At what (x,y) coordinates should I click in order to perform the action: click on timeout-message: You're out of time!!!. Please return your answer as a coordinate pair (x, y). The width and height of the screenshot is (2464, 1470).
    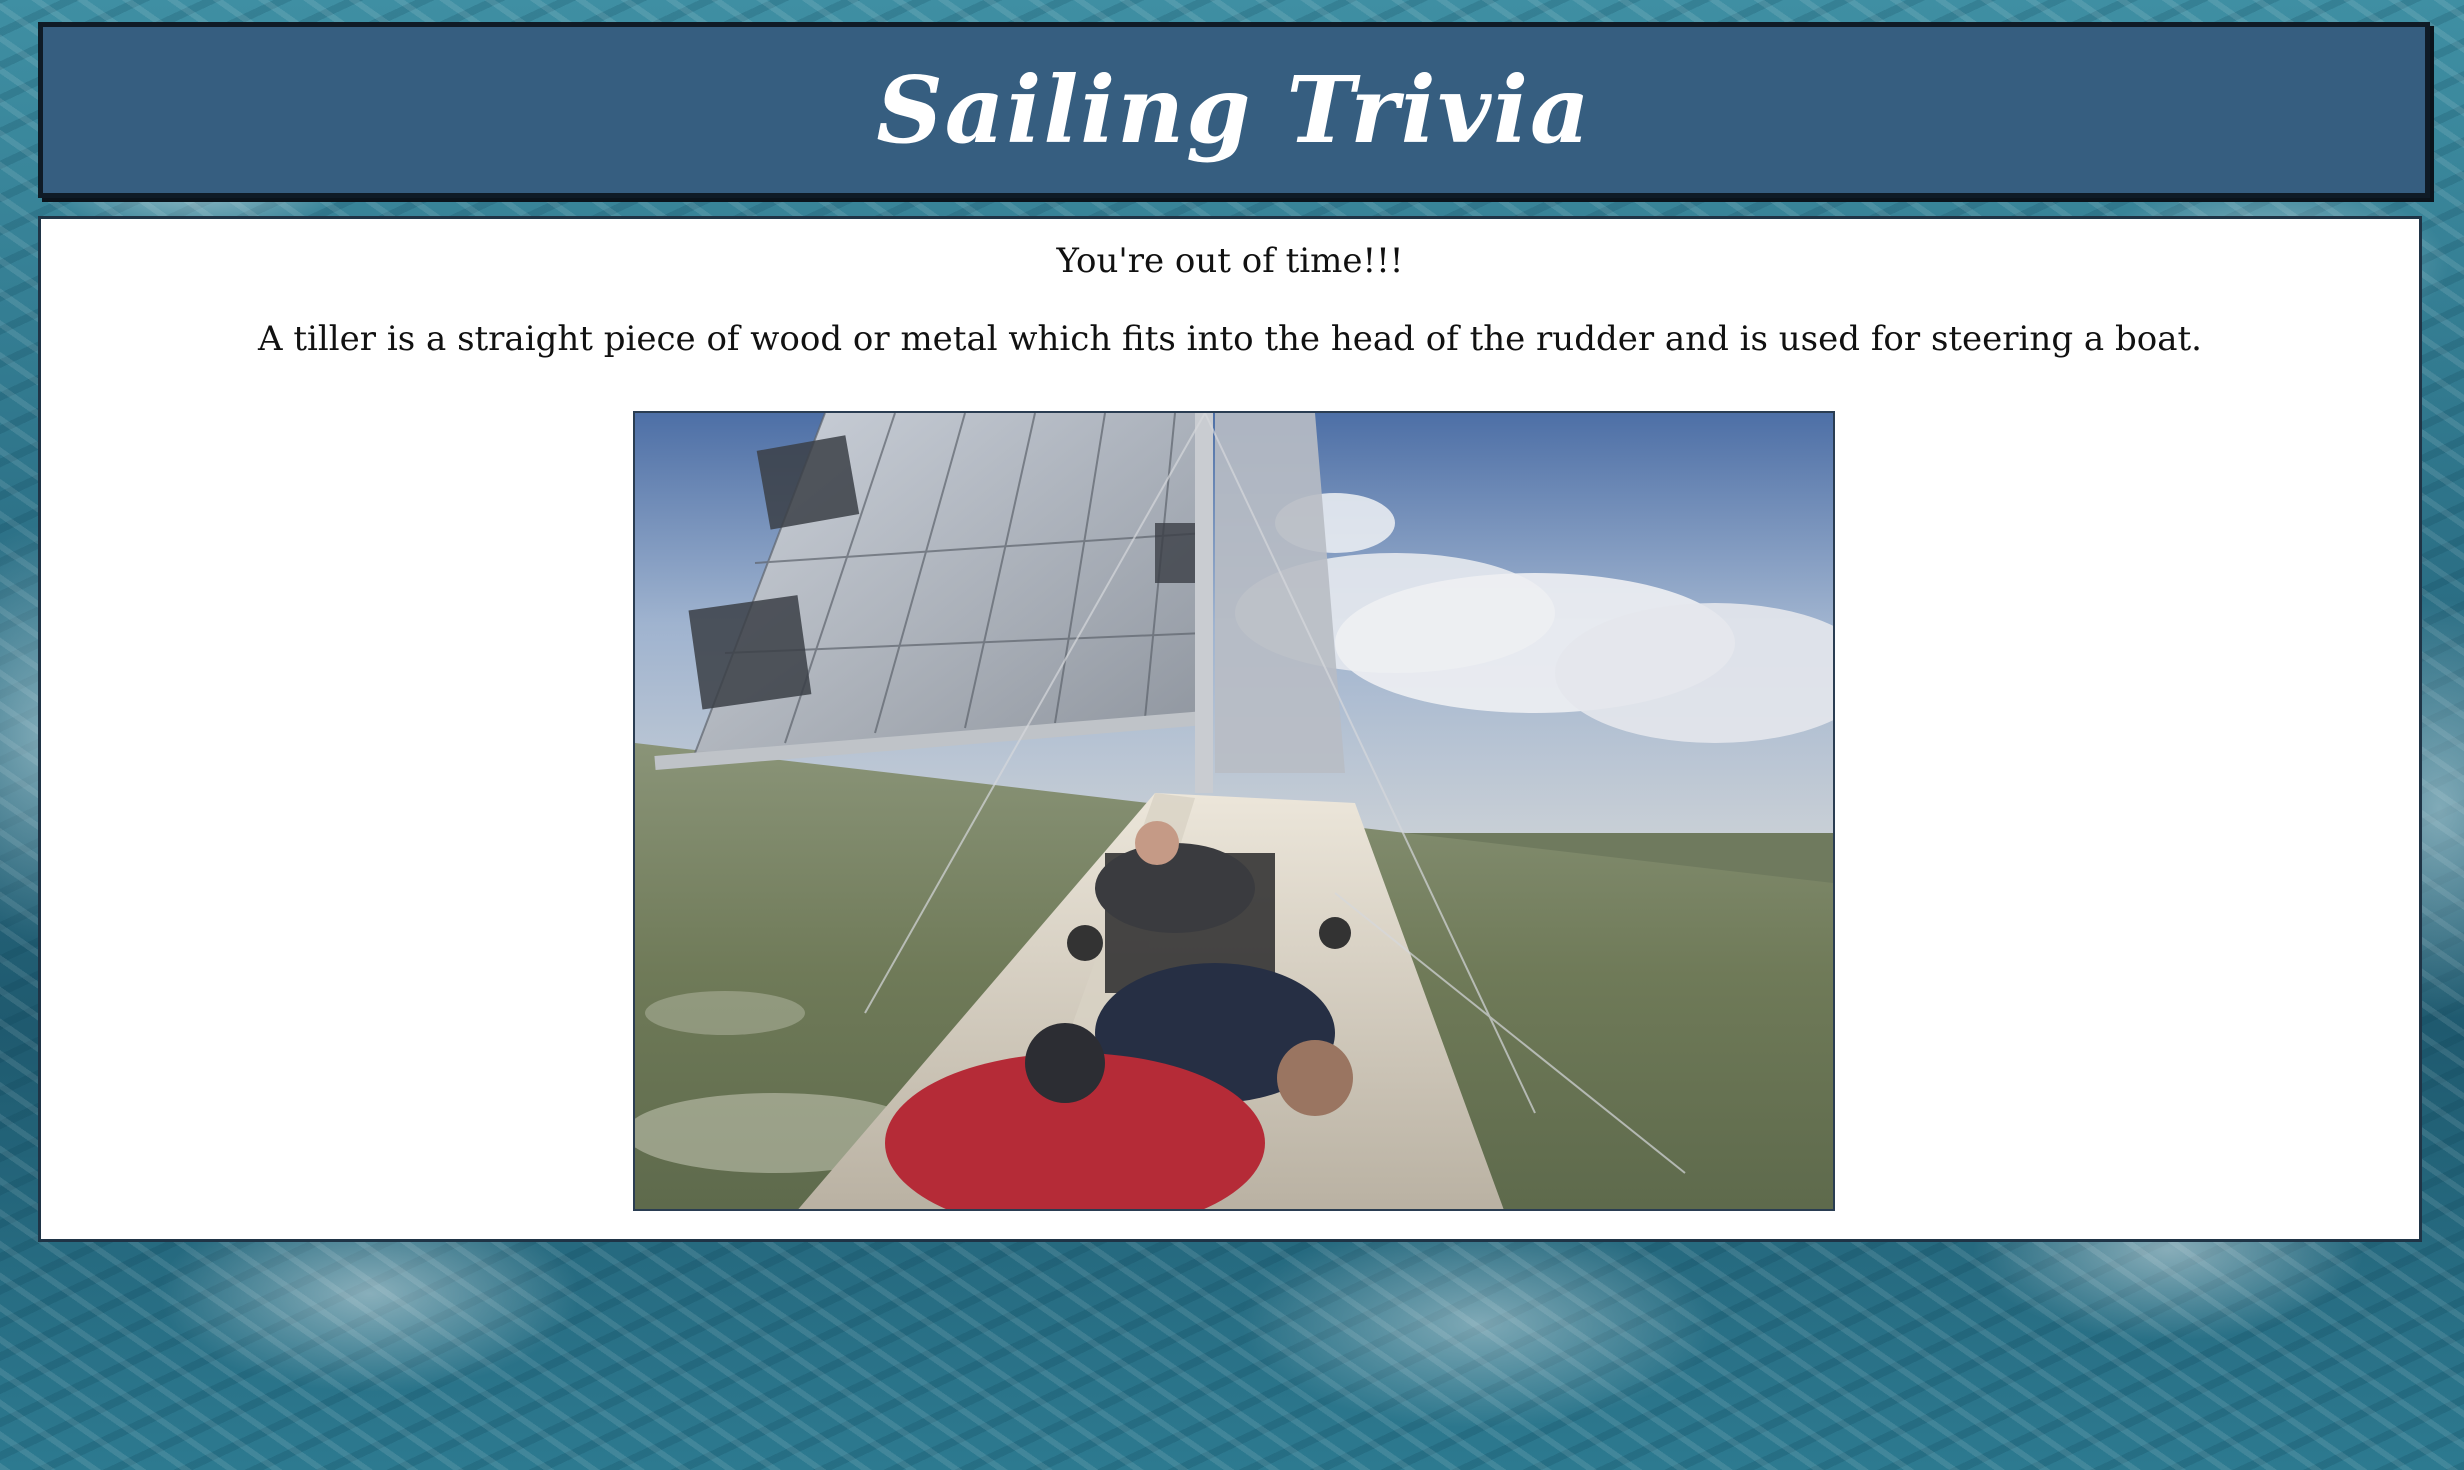
    Looking at the image, I should click on (1230, 261).